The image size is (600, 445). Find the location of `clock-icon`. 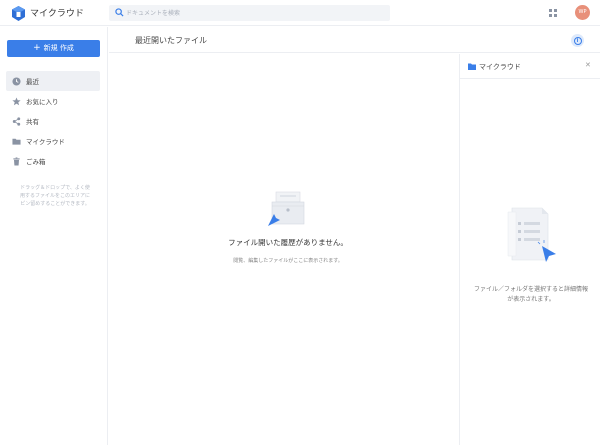

clock-icon is located at coordinates (16, 81).